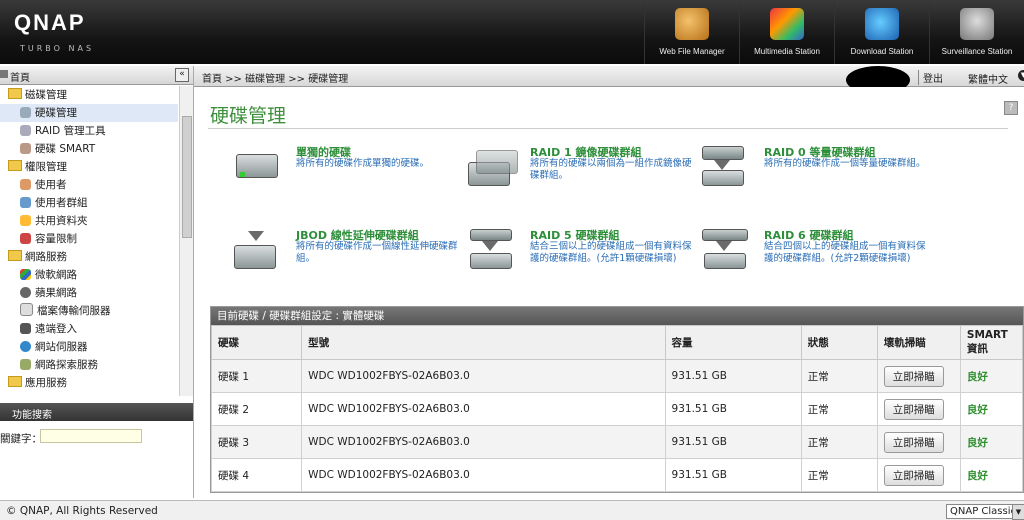  Describe the element at coordinates (96, 412) in the screenshot. I see `function-search-header: 功能搜索` at that location.